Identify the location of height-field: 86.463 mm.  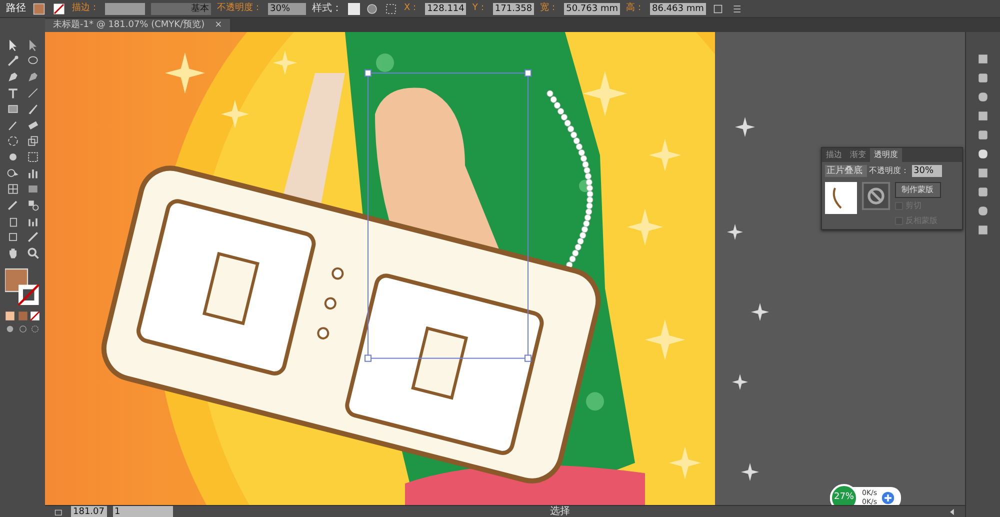
(678, 8).